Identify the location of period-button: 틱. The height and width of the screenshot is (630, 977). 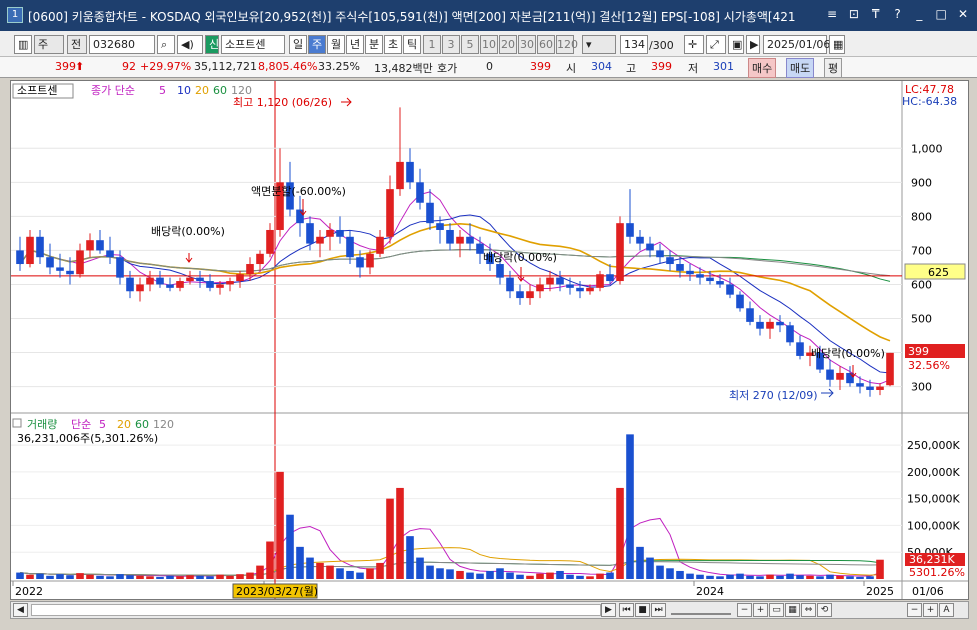
(412, 44).